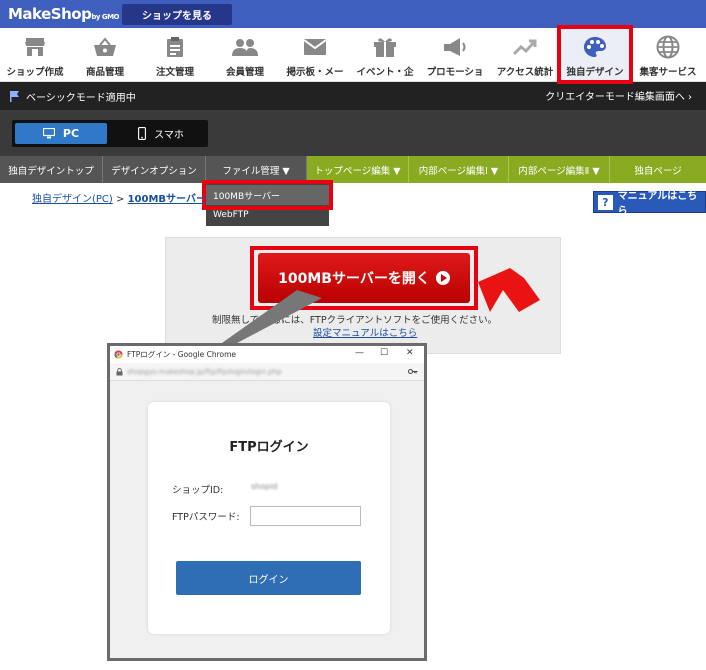 This screenshot has height=670, width=706. What do you see at coordinates (595, 54) in the screenshot?
I see `highlight-box-original-design` at bounding box center [595, 54].